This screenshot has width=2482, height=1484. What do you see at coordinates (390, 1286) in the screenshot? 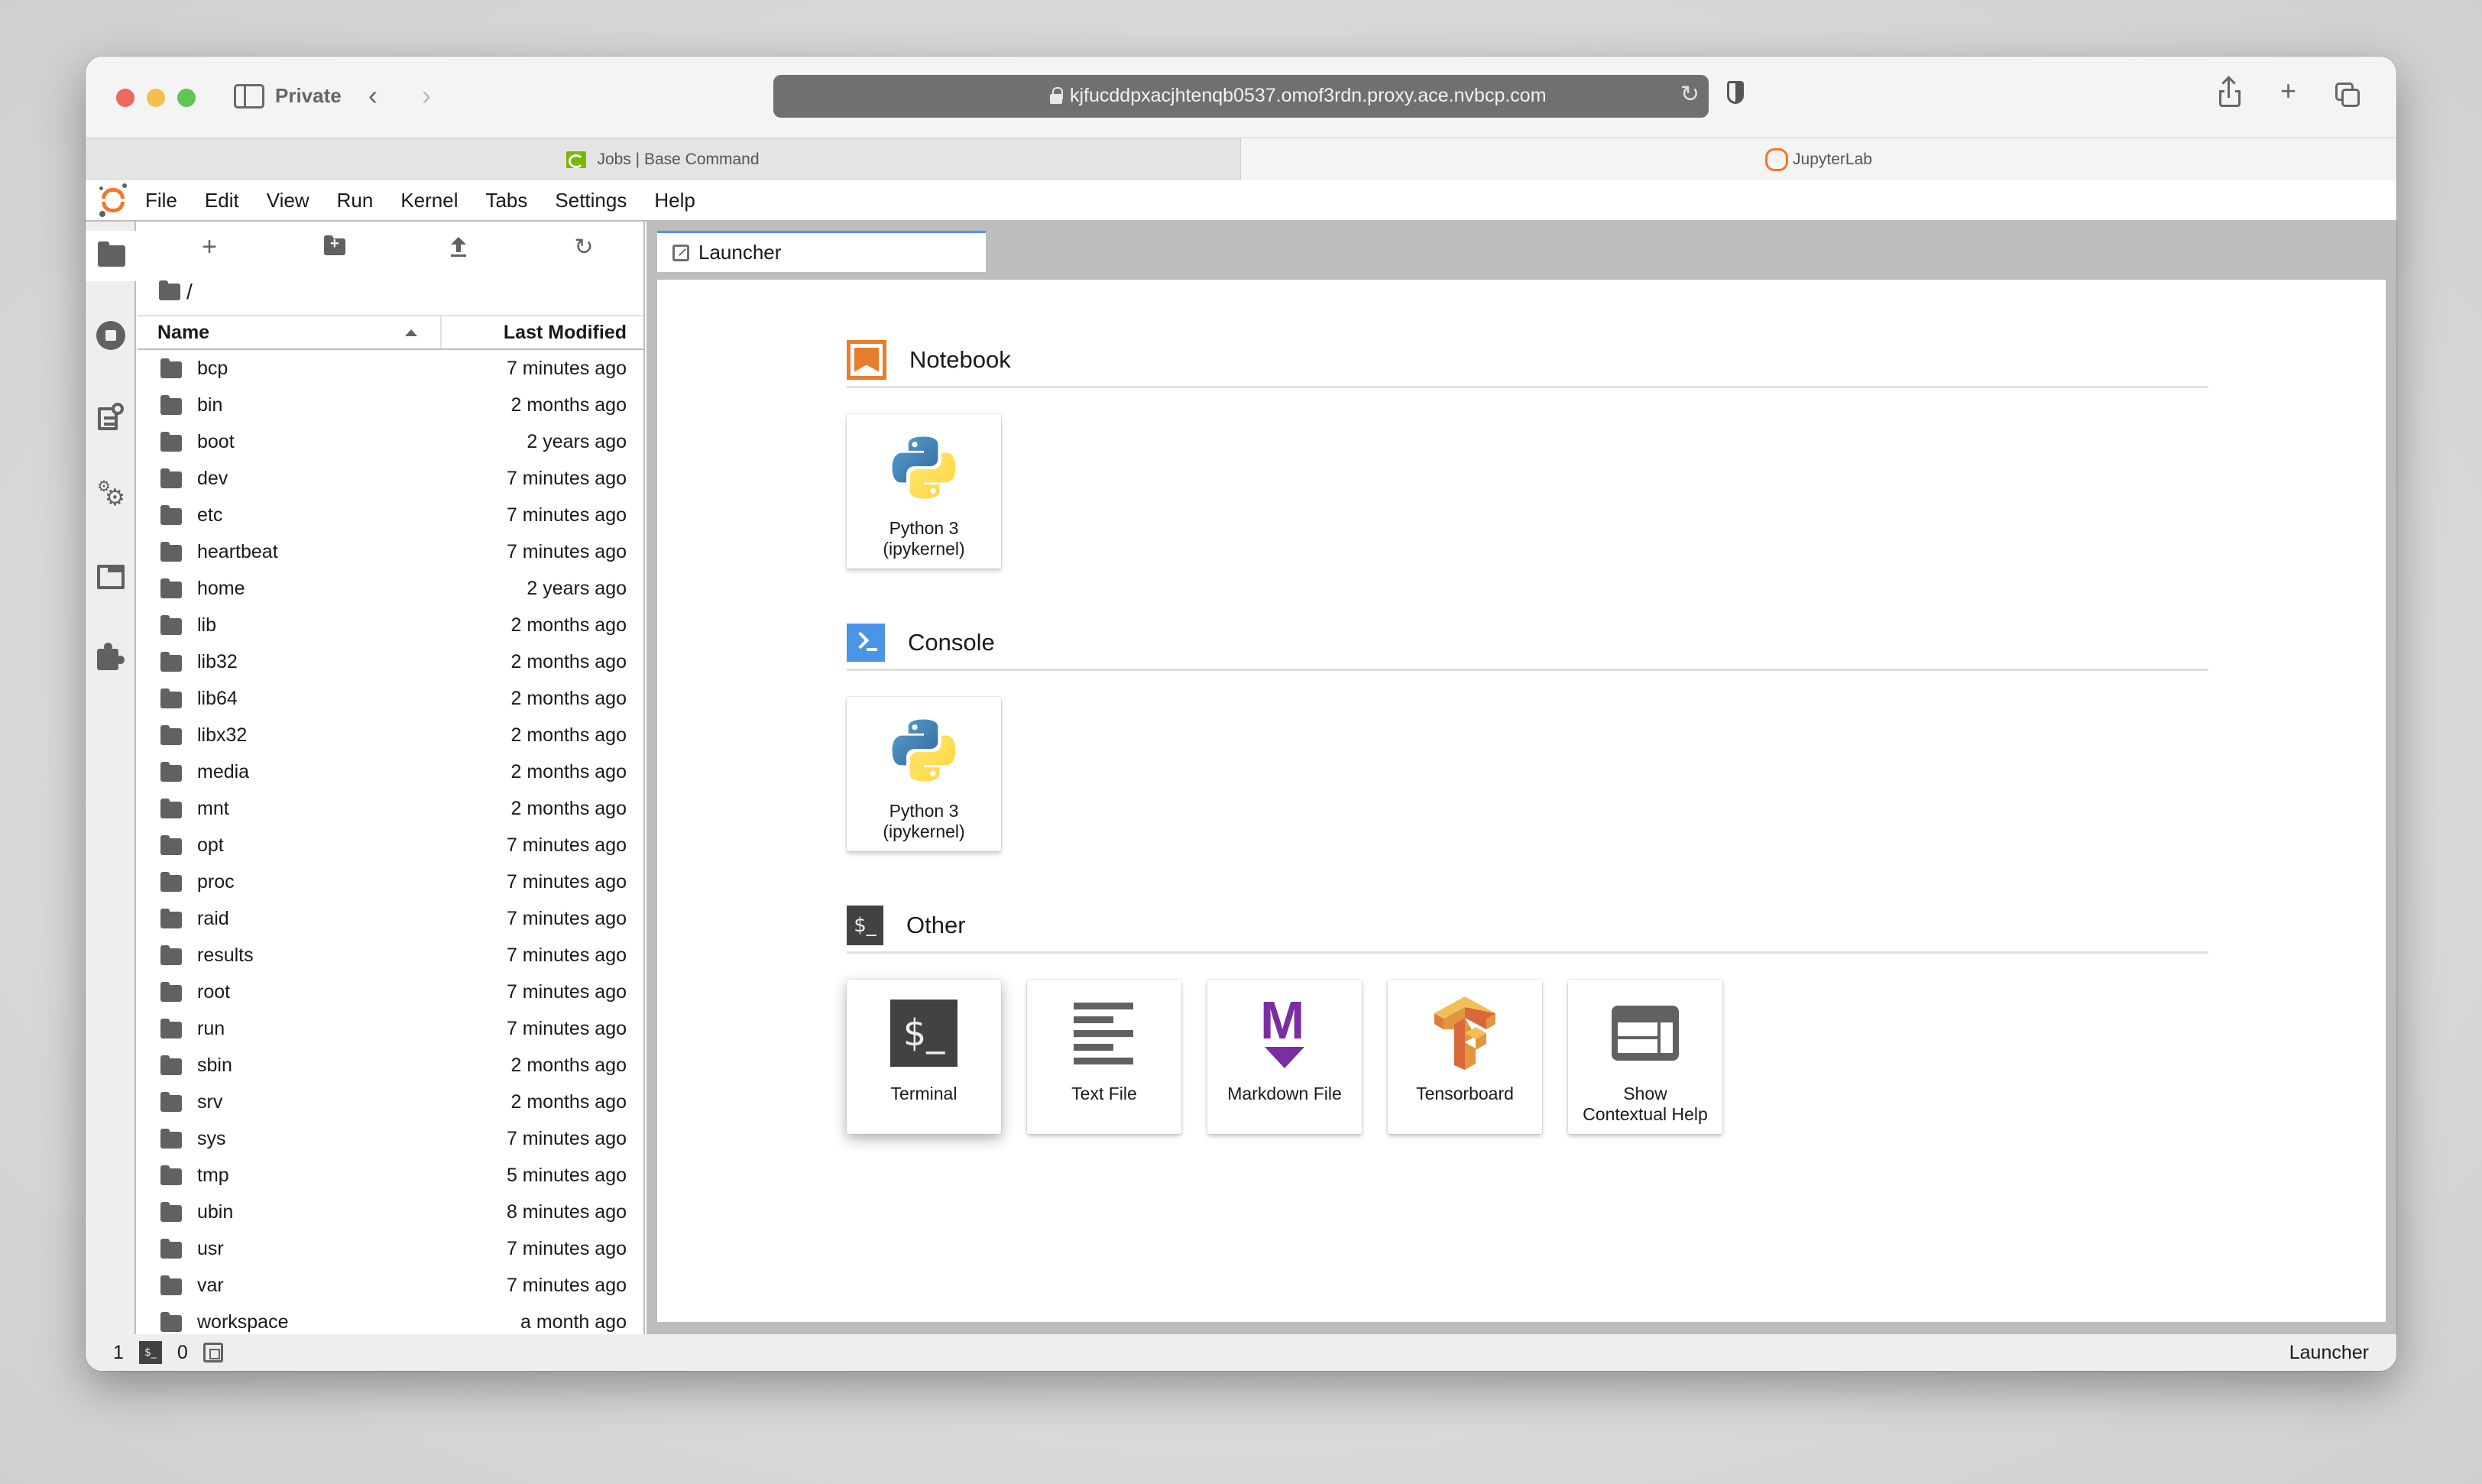
I see `file-list-item: var 7 minutes ago` at bounding box center [390, 1286].